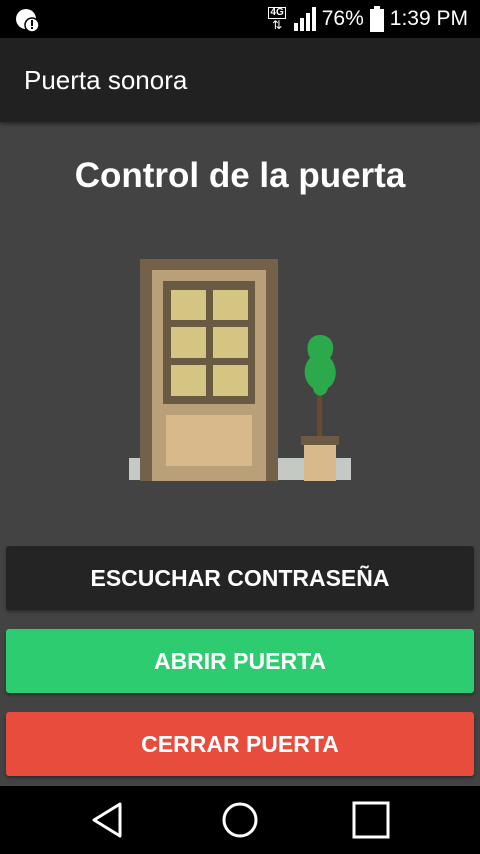  Describe the element at coordinates (371, 820) in the screenshot. I see `recents-icon` at that location.